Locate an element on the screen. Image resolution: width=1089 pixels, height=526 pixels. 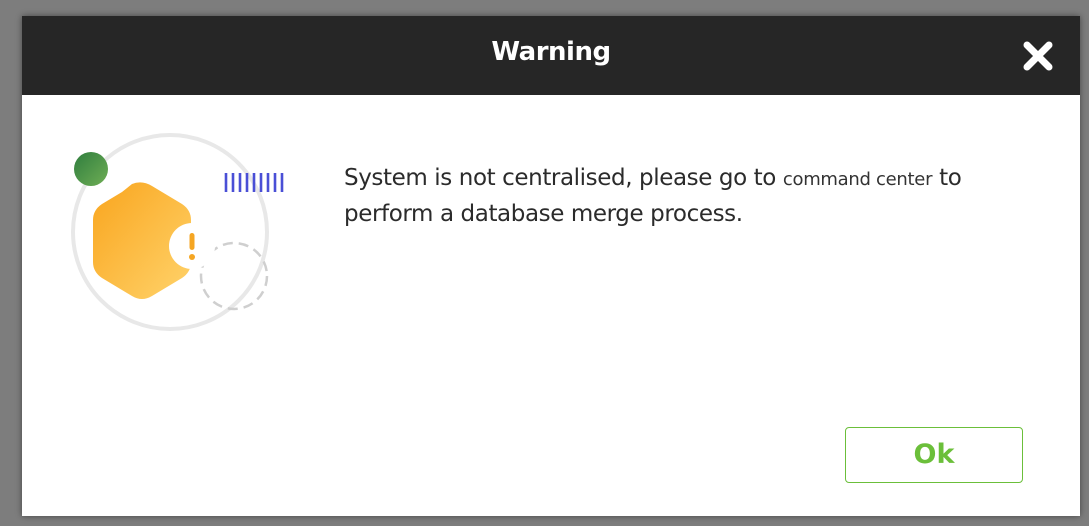
ok-button: Ok is located at coordinates (934, 455).